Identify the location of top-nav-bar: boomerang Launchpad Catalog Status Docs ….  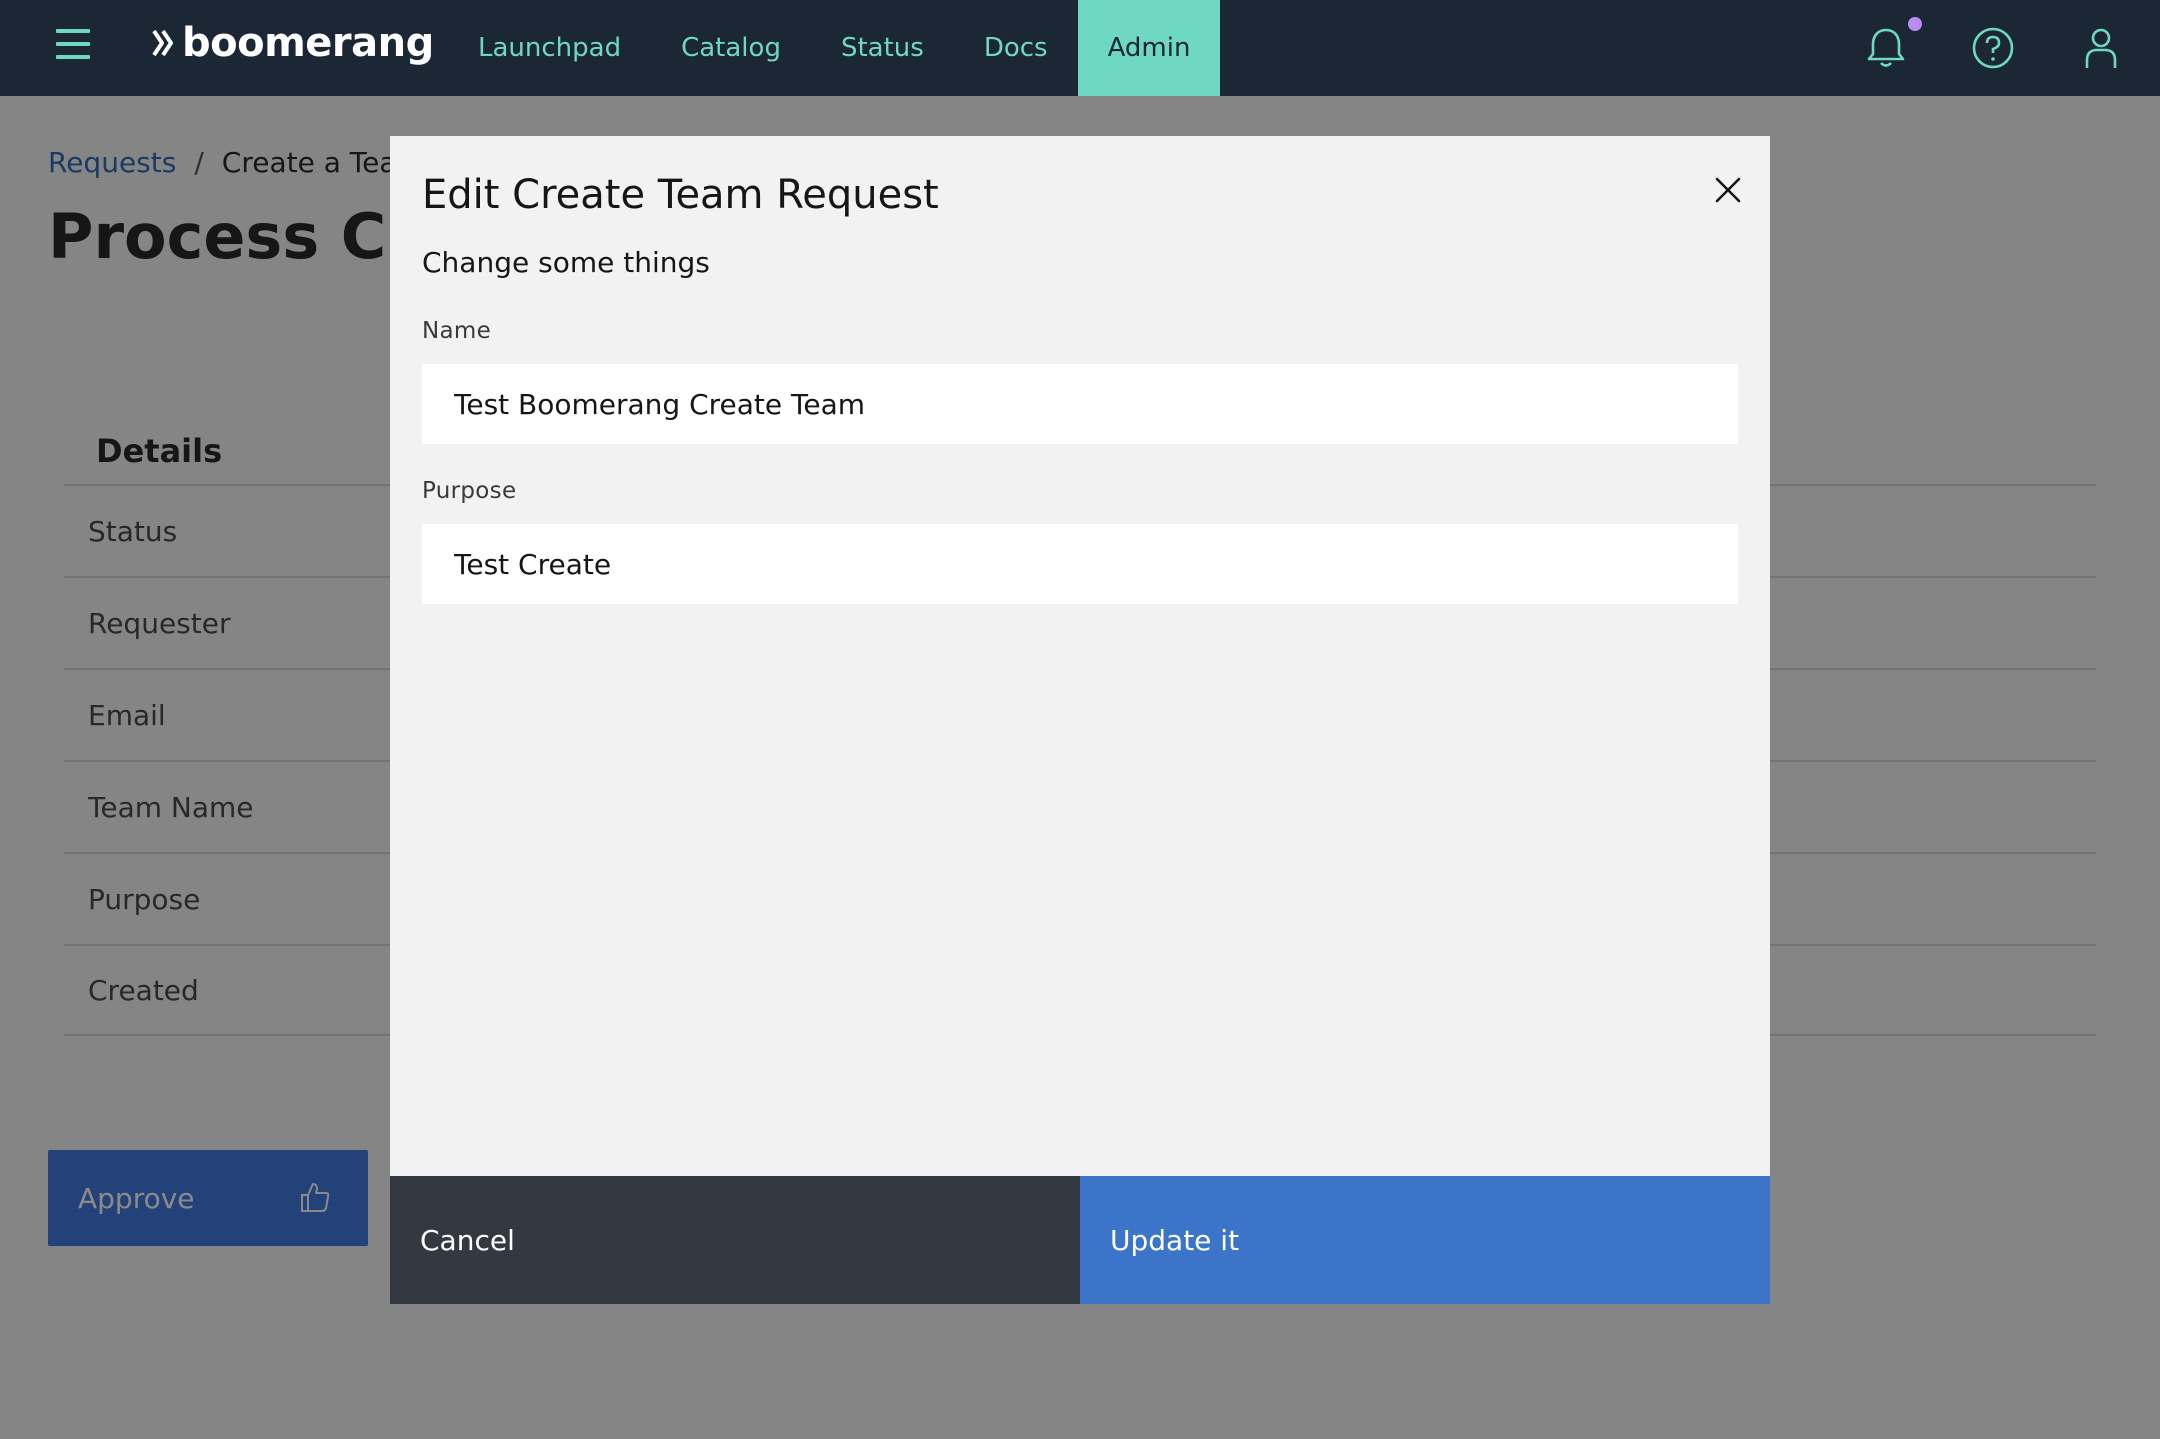
(1080, 48).